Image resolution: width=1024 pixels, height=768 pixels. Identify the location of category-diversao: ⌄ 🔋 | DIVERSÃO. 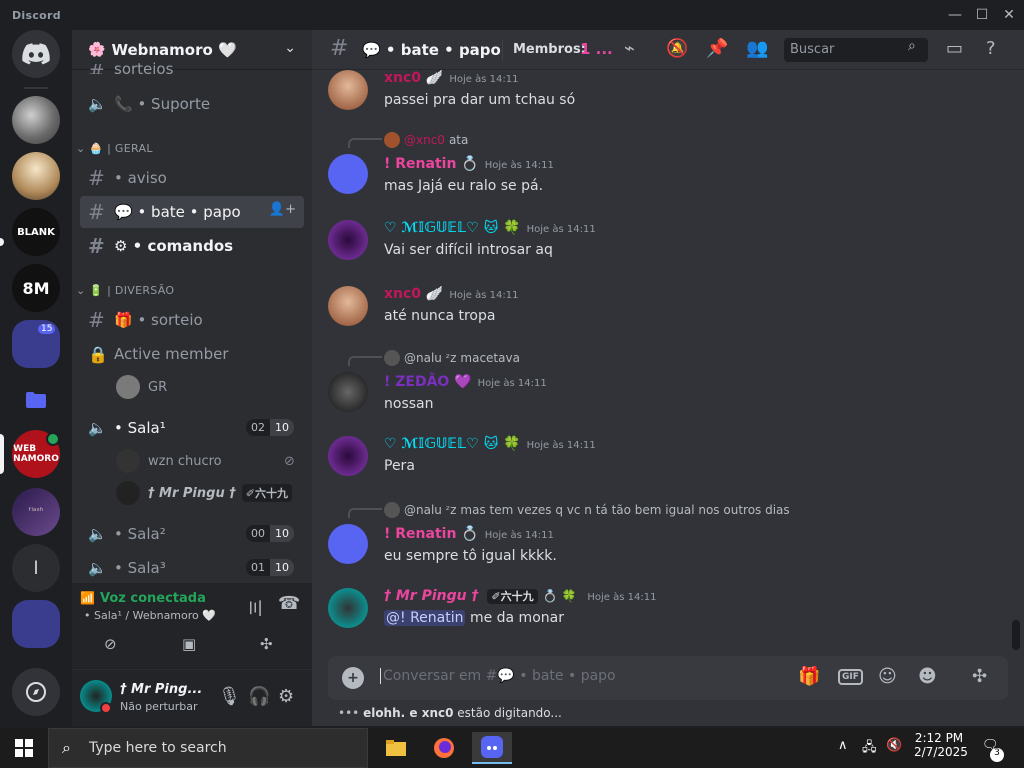
(125, 290).